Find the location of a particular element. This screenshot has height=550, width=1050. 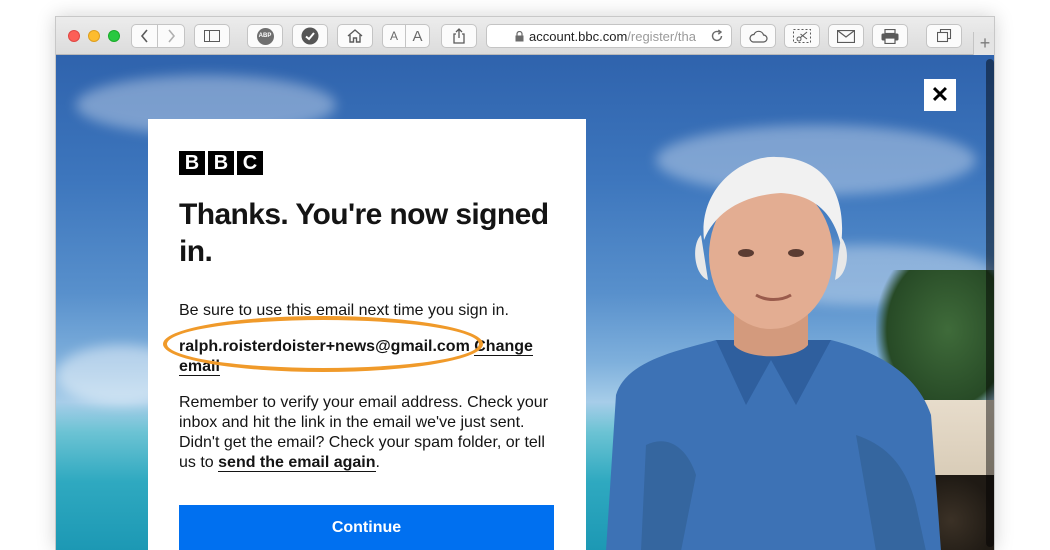

signed-in-email: ralph.roisterdoister+news@gmail.com is located at coordinates (324, 346).